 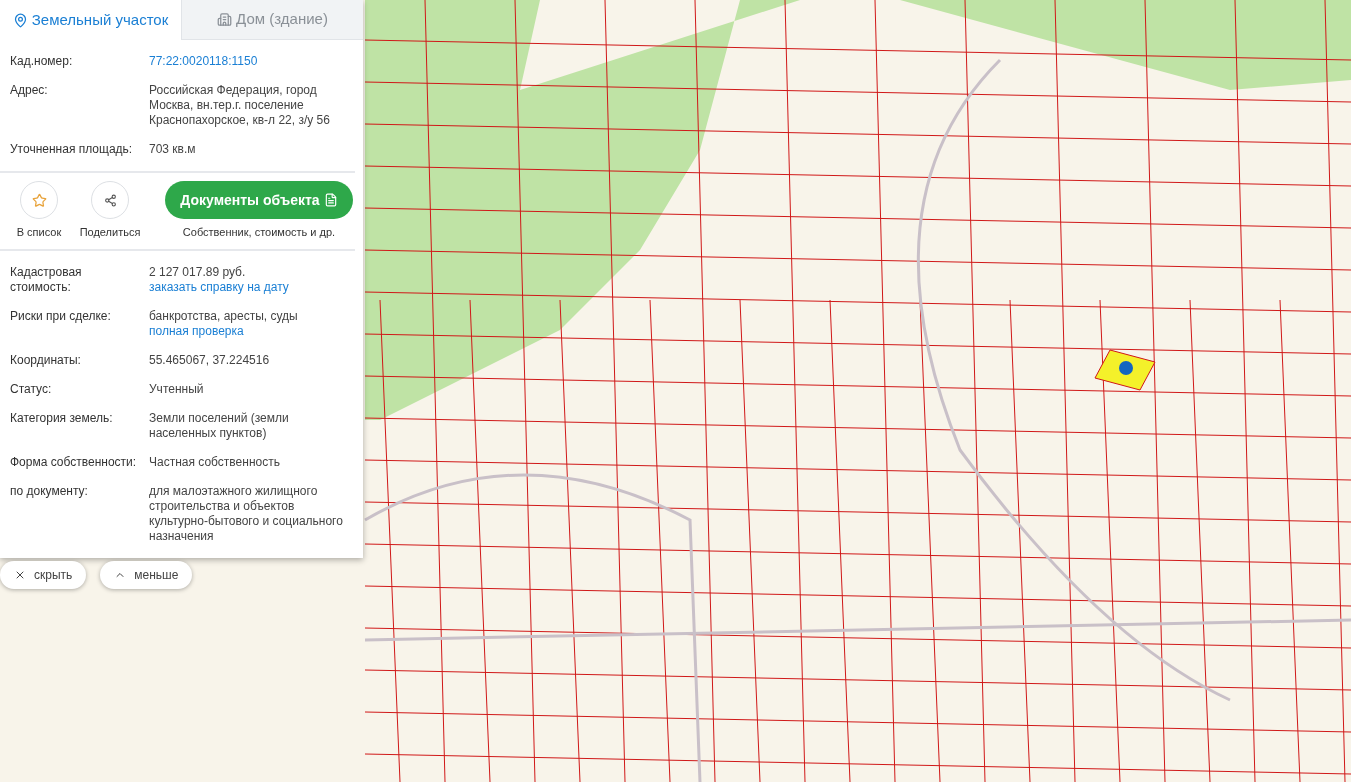 What do you see at coordinates (209, 360) in the screenshot?
I see `field-value: 55.465067, 37.224516` at bounding box center [209, 360].